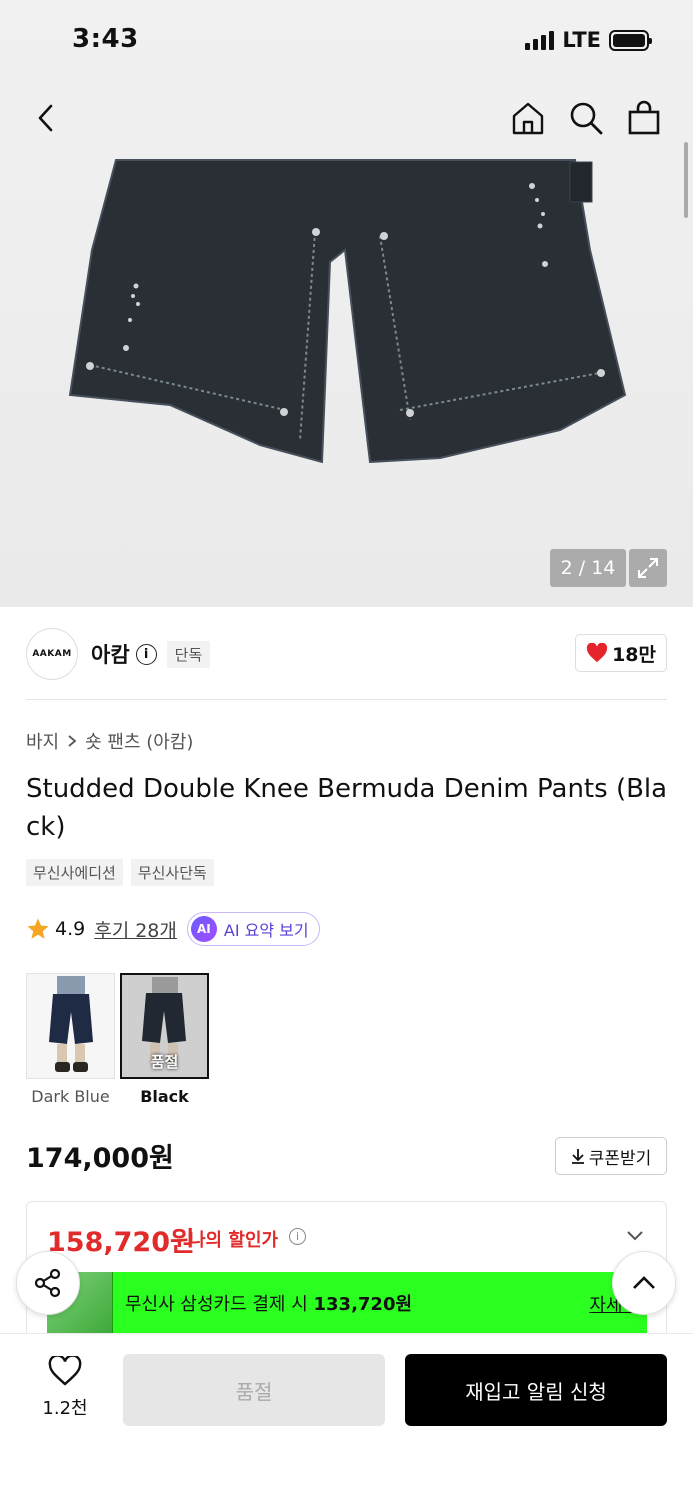 The height and width of the screenshot is (1500, 693). I want to click on exclusive-tag: 단독, so click(188, 654).